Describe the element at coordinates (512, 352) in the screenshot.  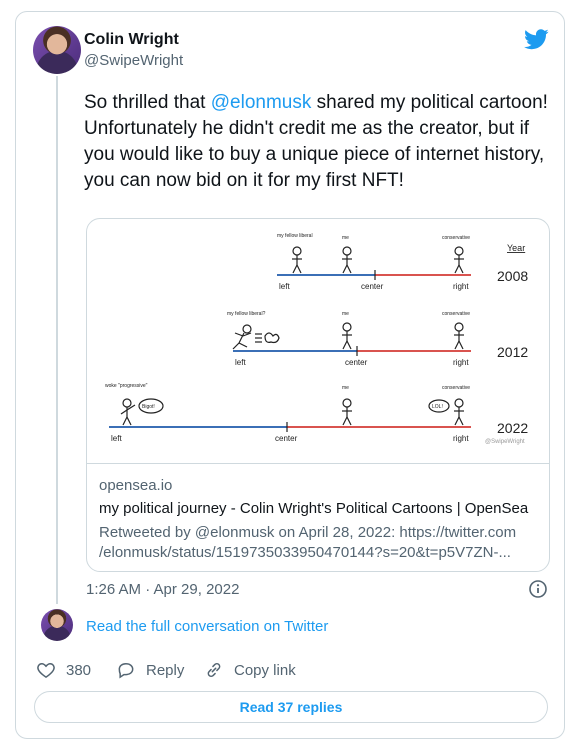
I see `year-label: 2012` at that location.